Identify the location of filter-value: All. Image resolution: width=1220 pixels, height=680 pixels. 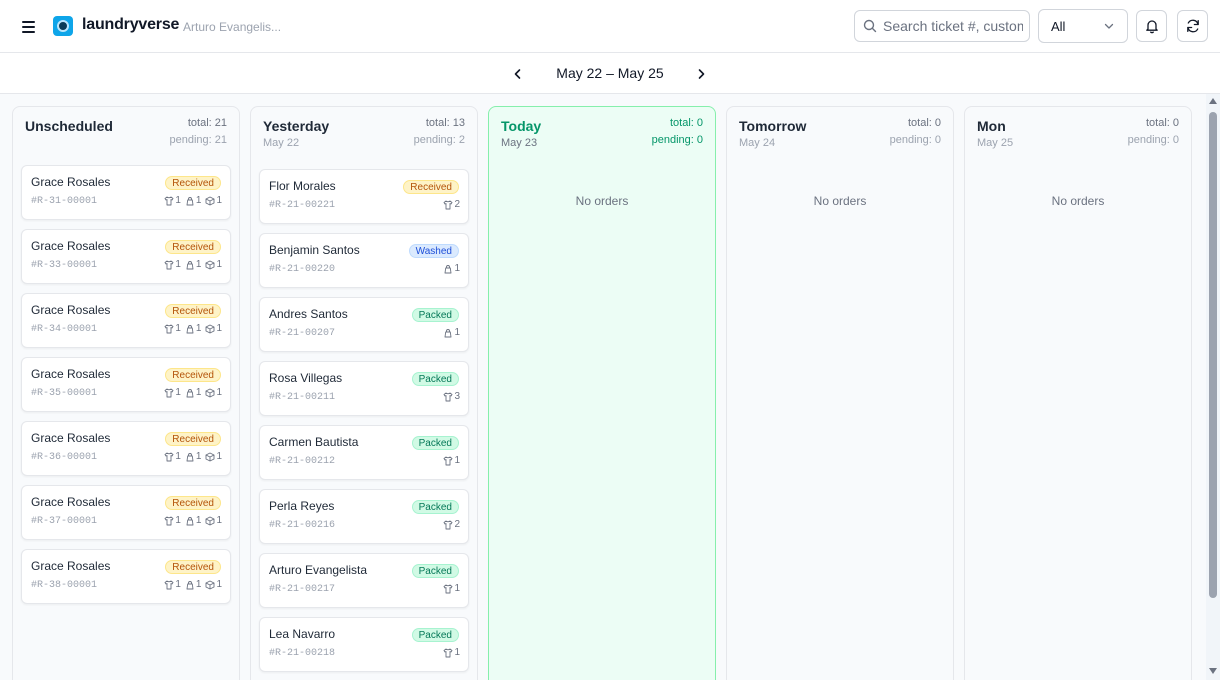
(1058, 26).